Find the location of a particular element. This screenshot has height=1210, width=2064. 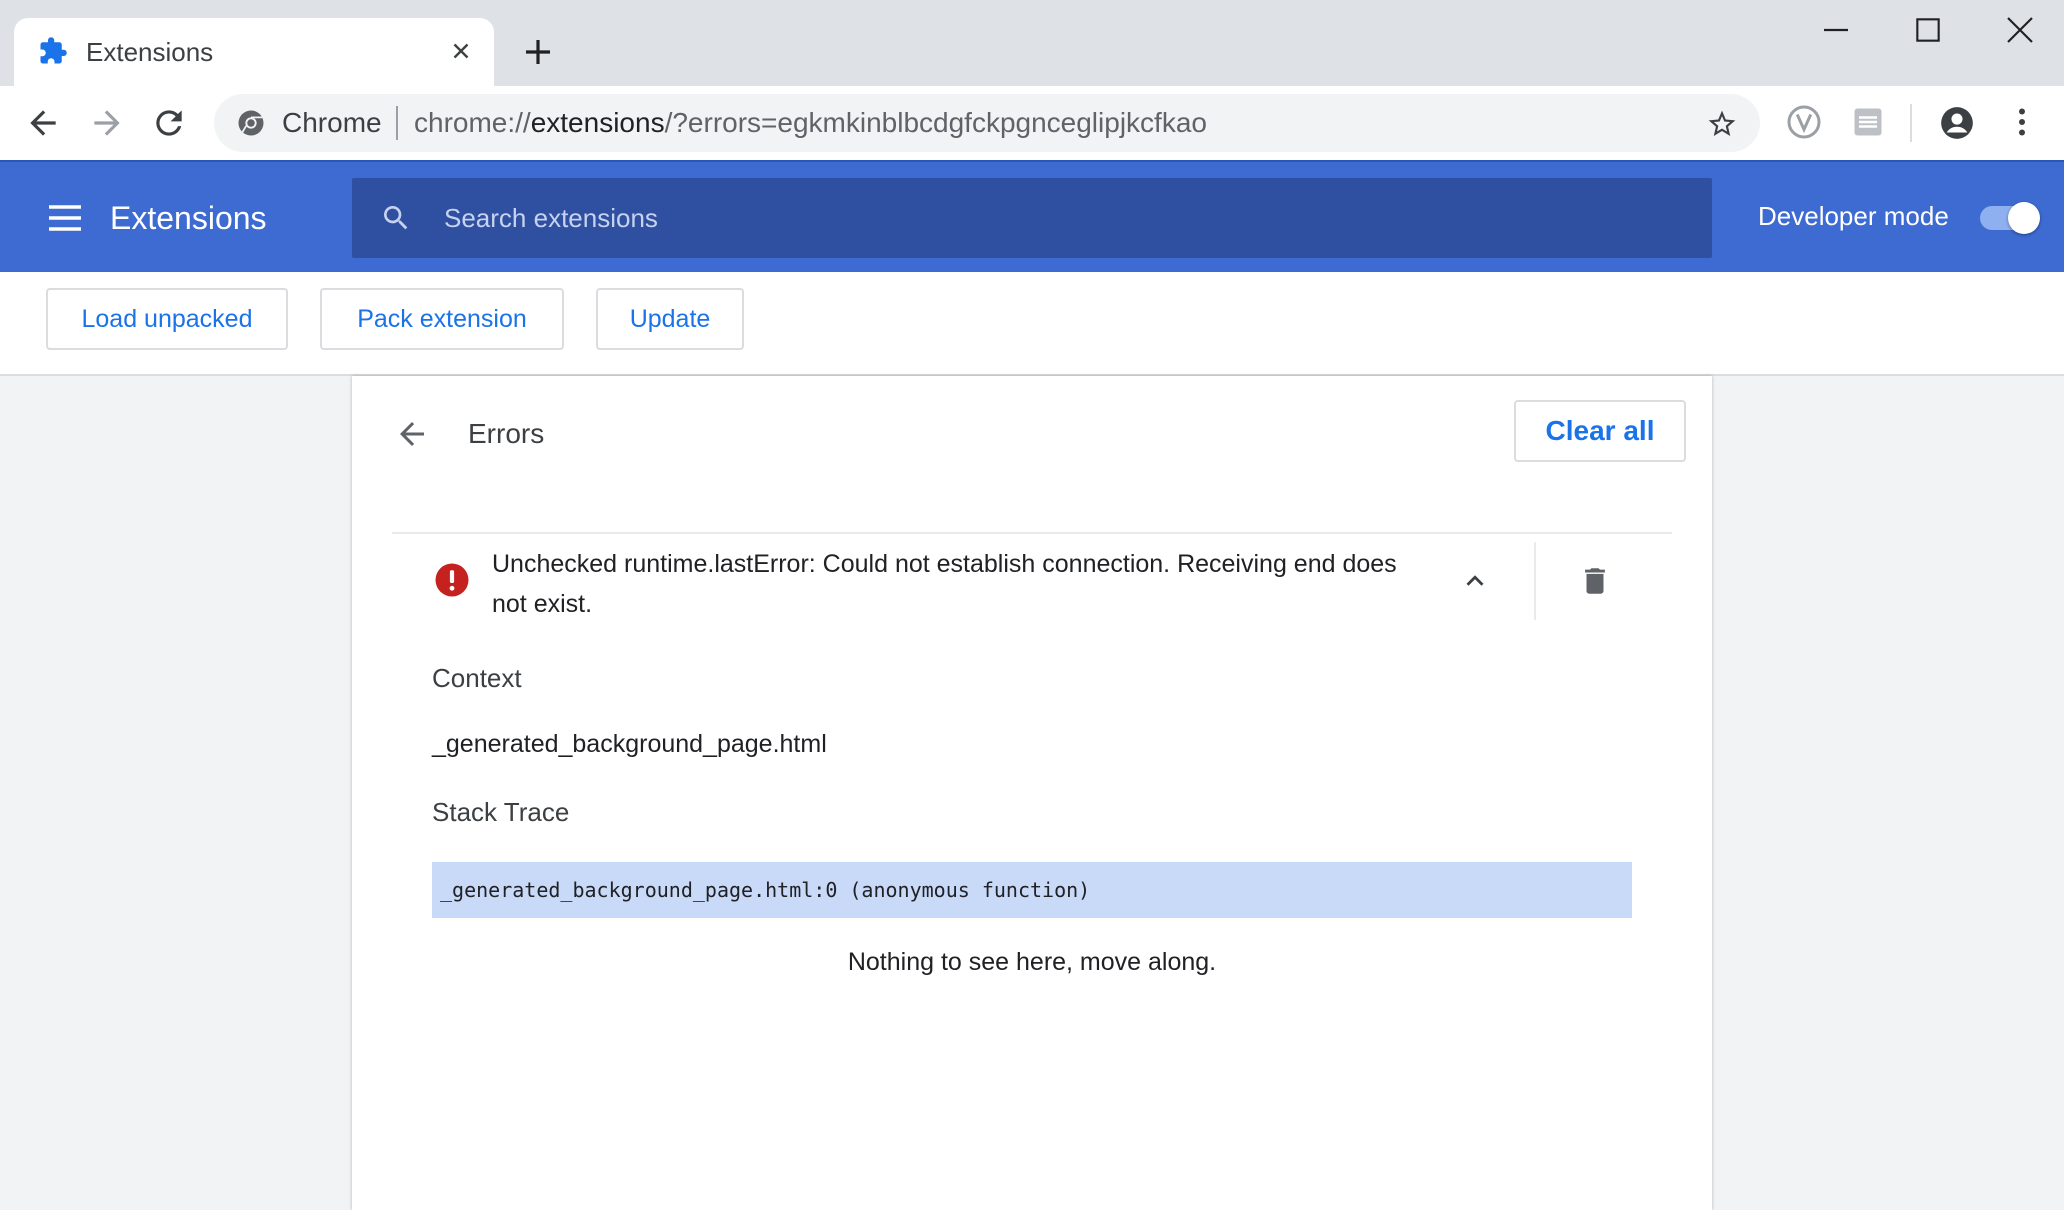

tab-strip: Extensions is located at coordinates (1032, 43).